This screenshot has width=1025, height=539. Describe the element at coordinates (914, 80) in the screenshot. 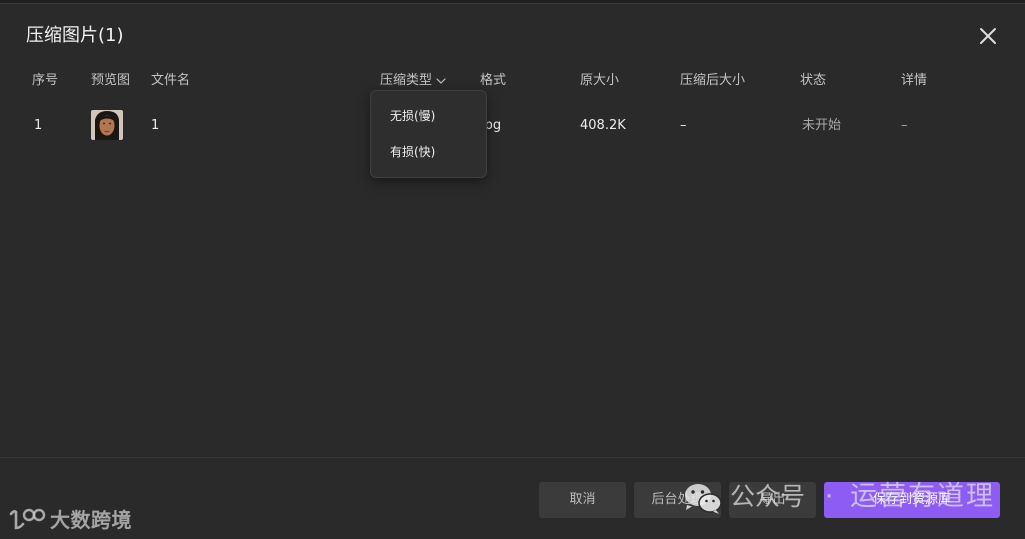

I see `column-header-details: 详情` at that location.